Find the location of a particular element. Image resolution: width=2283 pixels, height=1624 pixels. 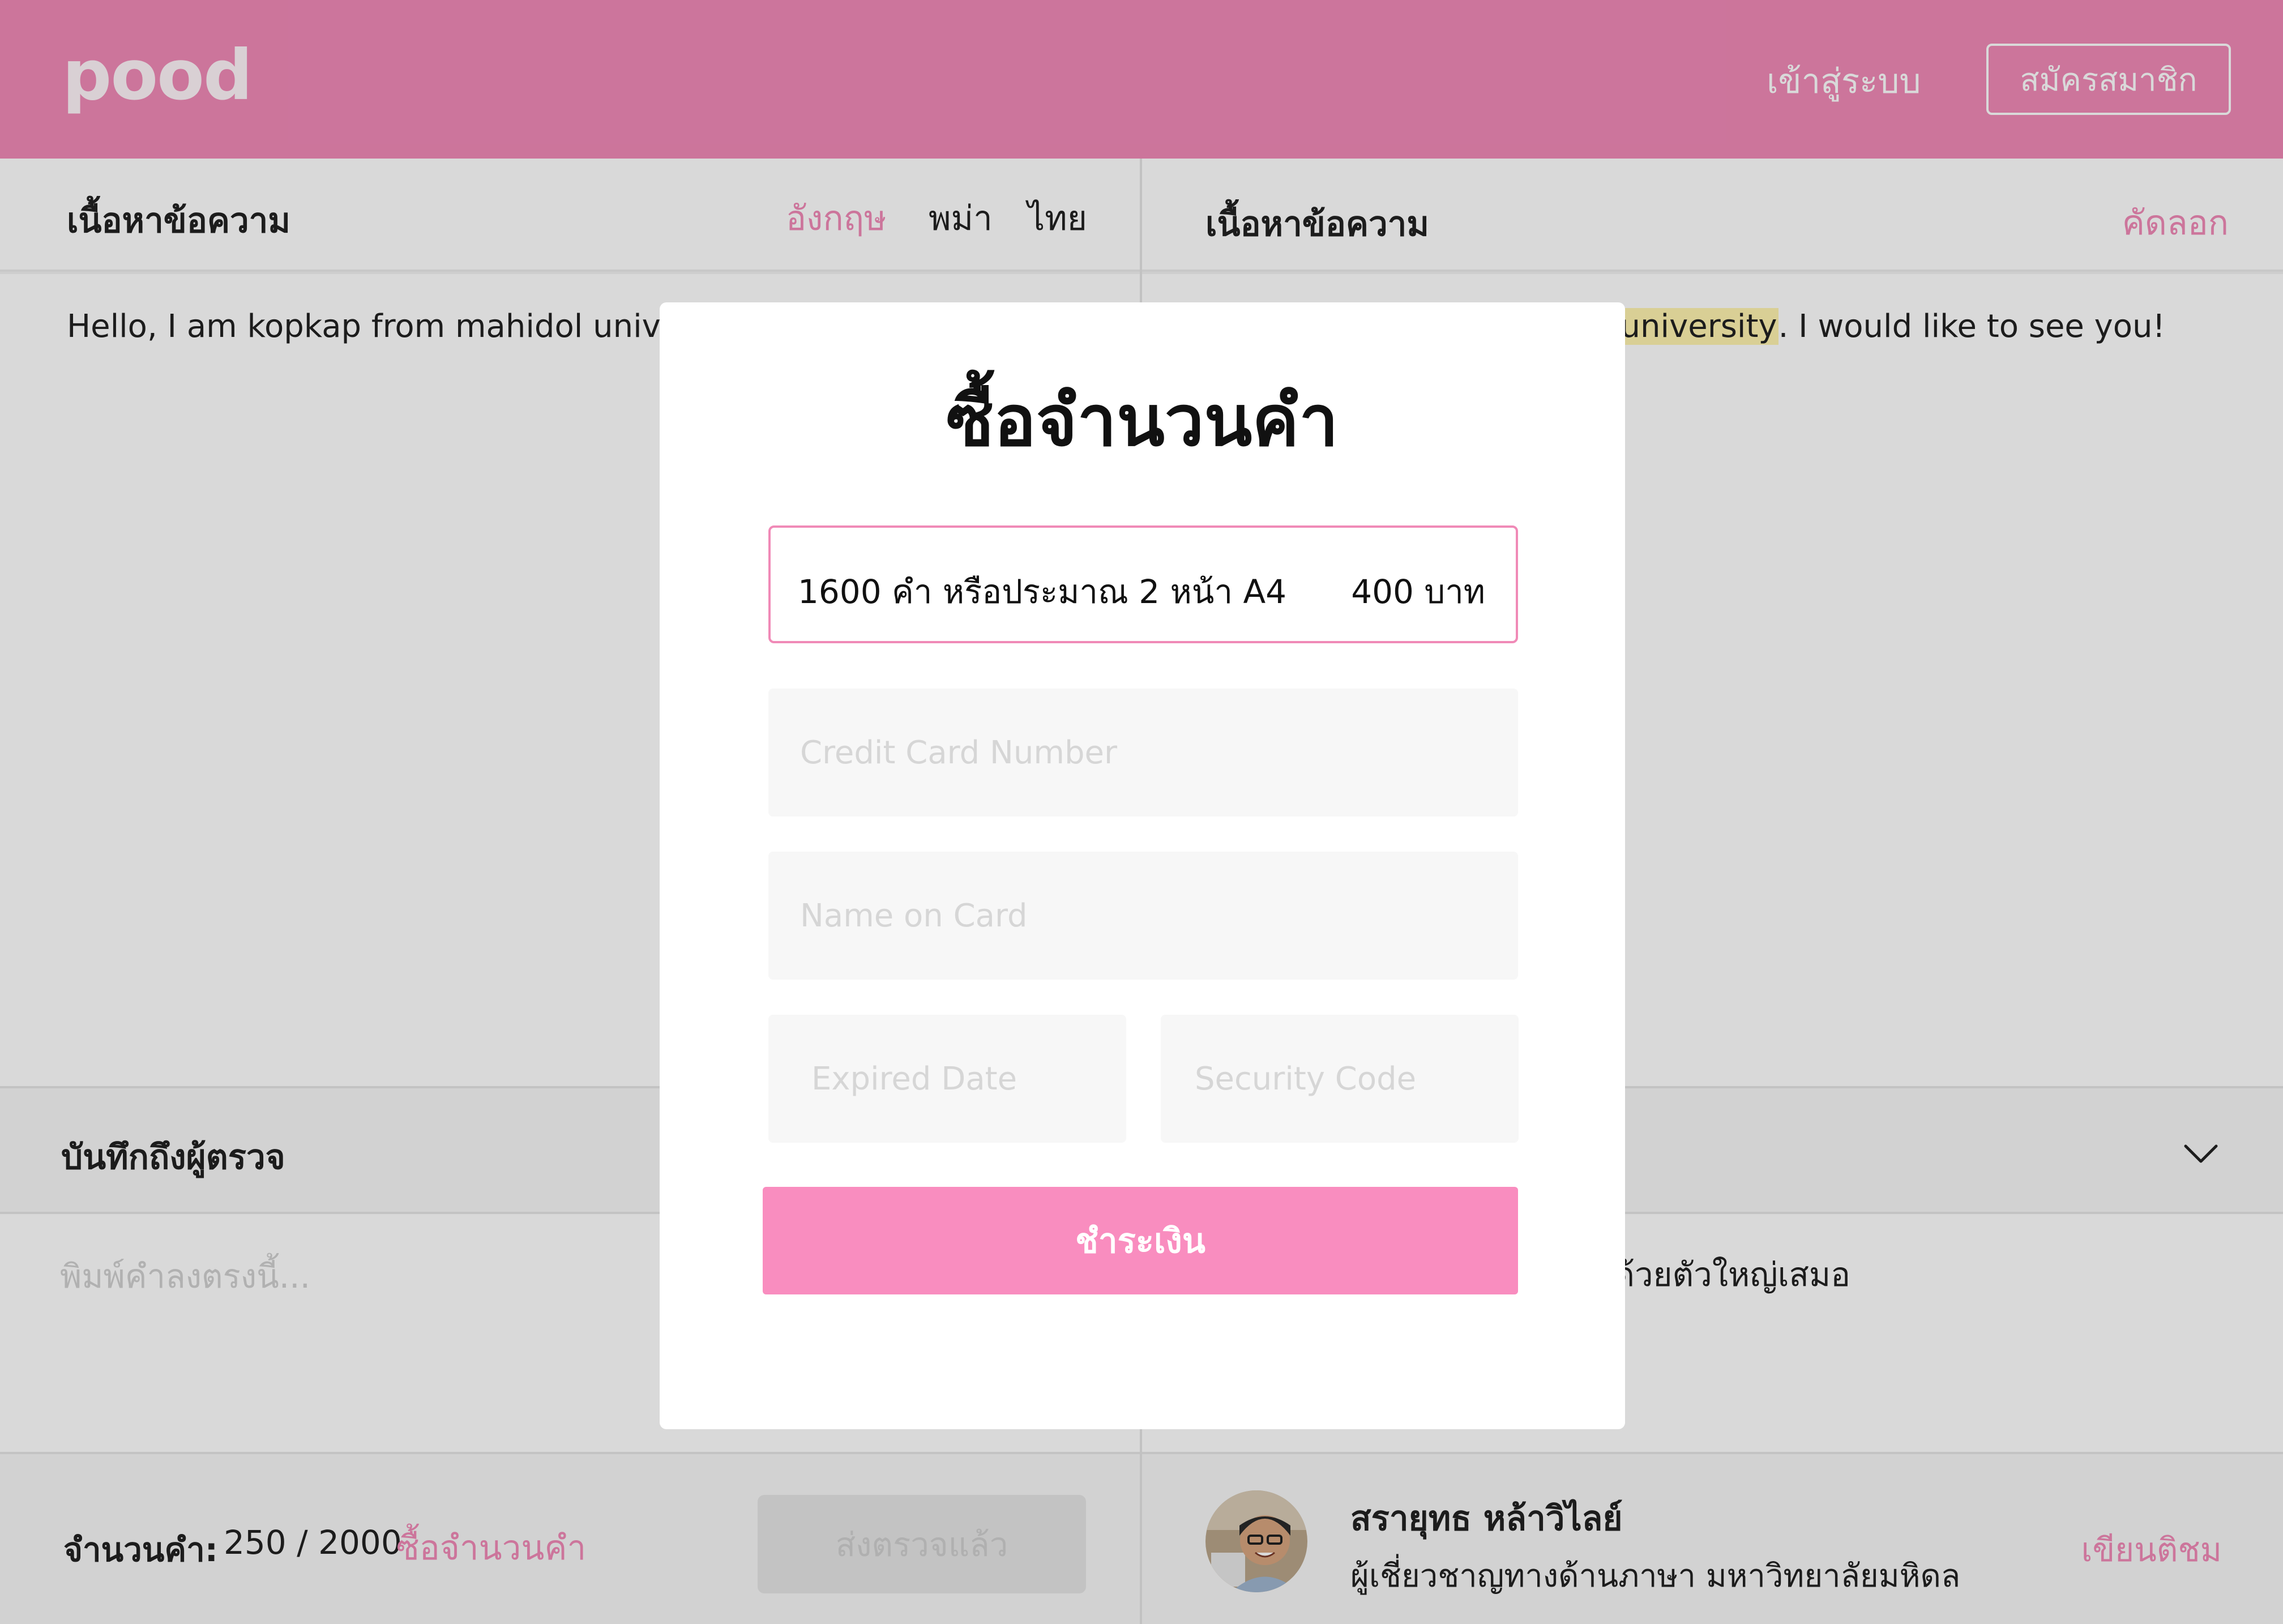

package-price: 400 บาท is located at coordinates (1418, 591).